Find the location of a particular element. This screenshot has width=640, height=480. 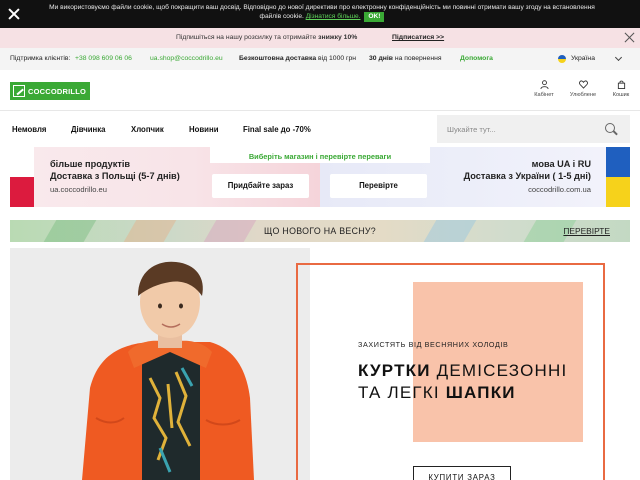

nav-item-news: Новини is located at coordinates (203, 129).